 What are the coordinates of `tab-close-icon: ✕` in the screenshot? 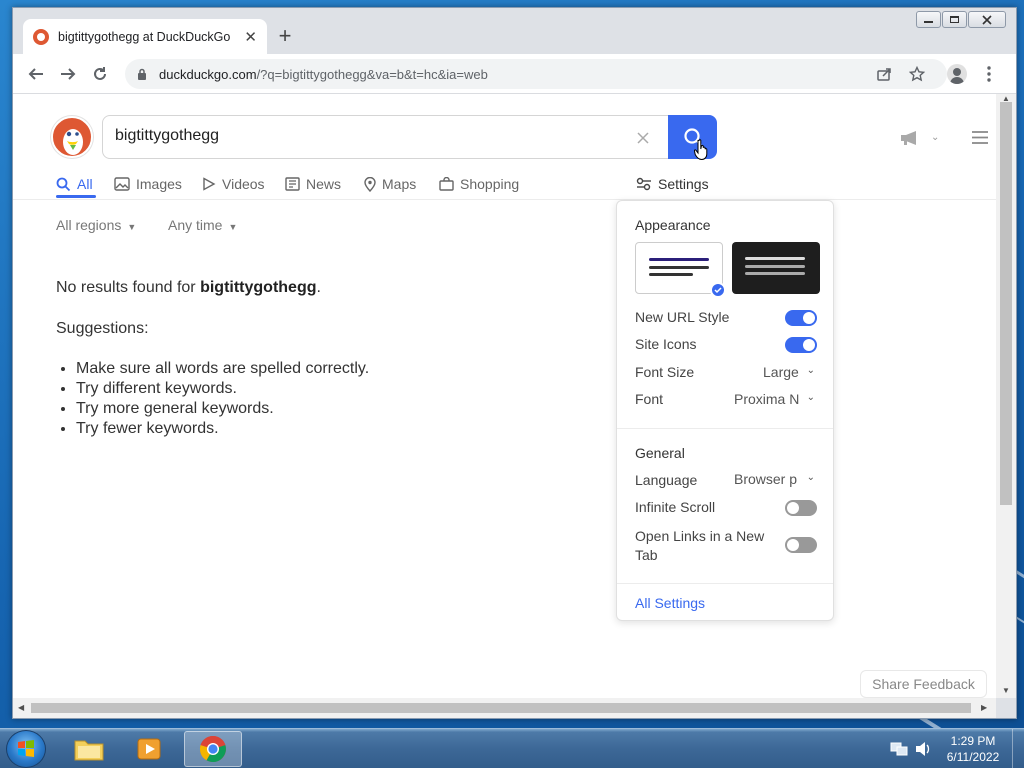 It's located at (250, 37).